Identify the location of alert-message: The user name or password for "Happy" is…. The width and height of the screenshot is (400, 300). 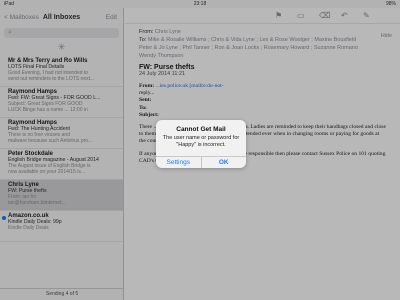
(201, 141).